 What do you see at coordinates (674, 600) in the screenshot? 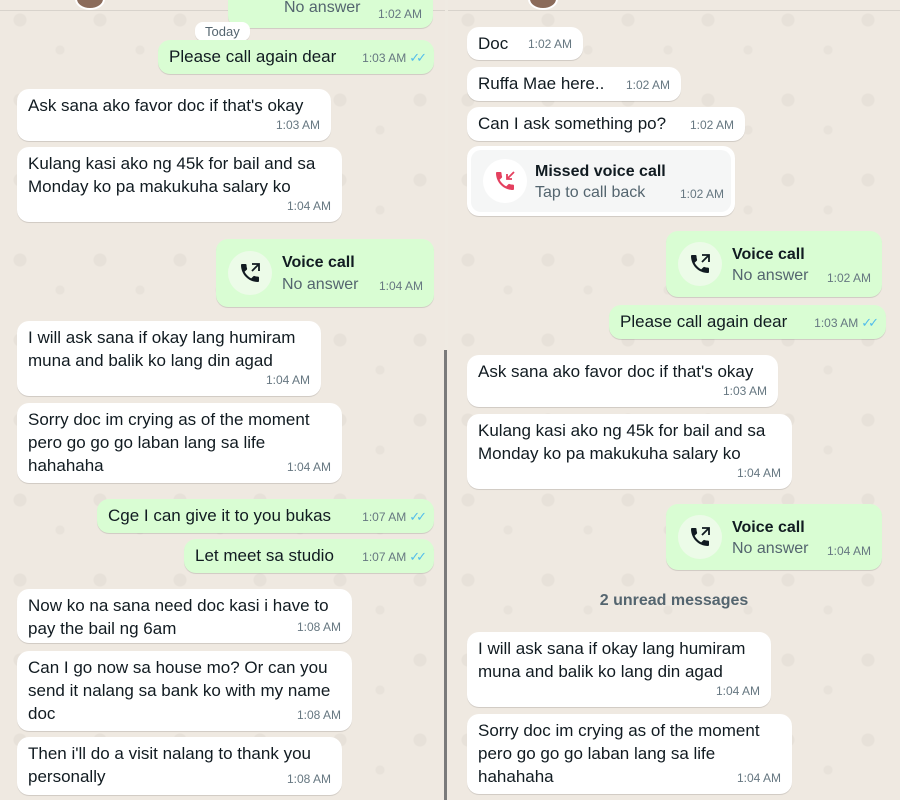
I see `unread-messages-divider: 2 unread messages` at bounding box center [674, 600].